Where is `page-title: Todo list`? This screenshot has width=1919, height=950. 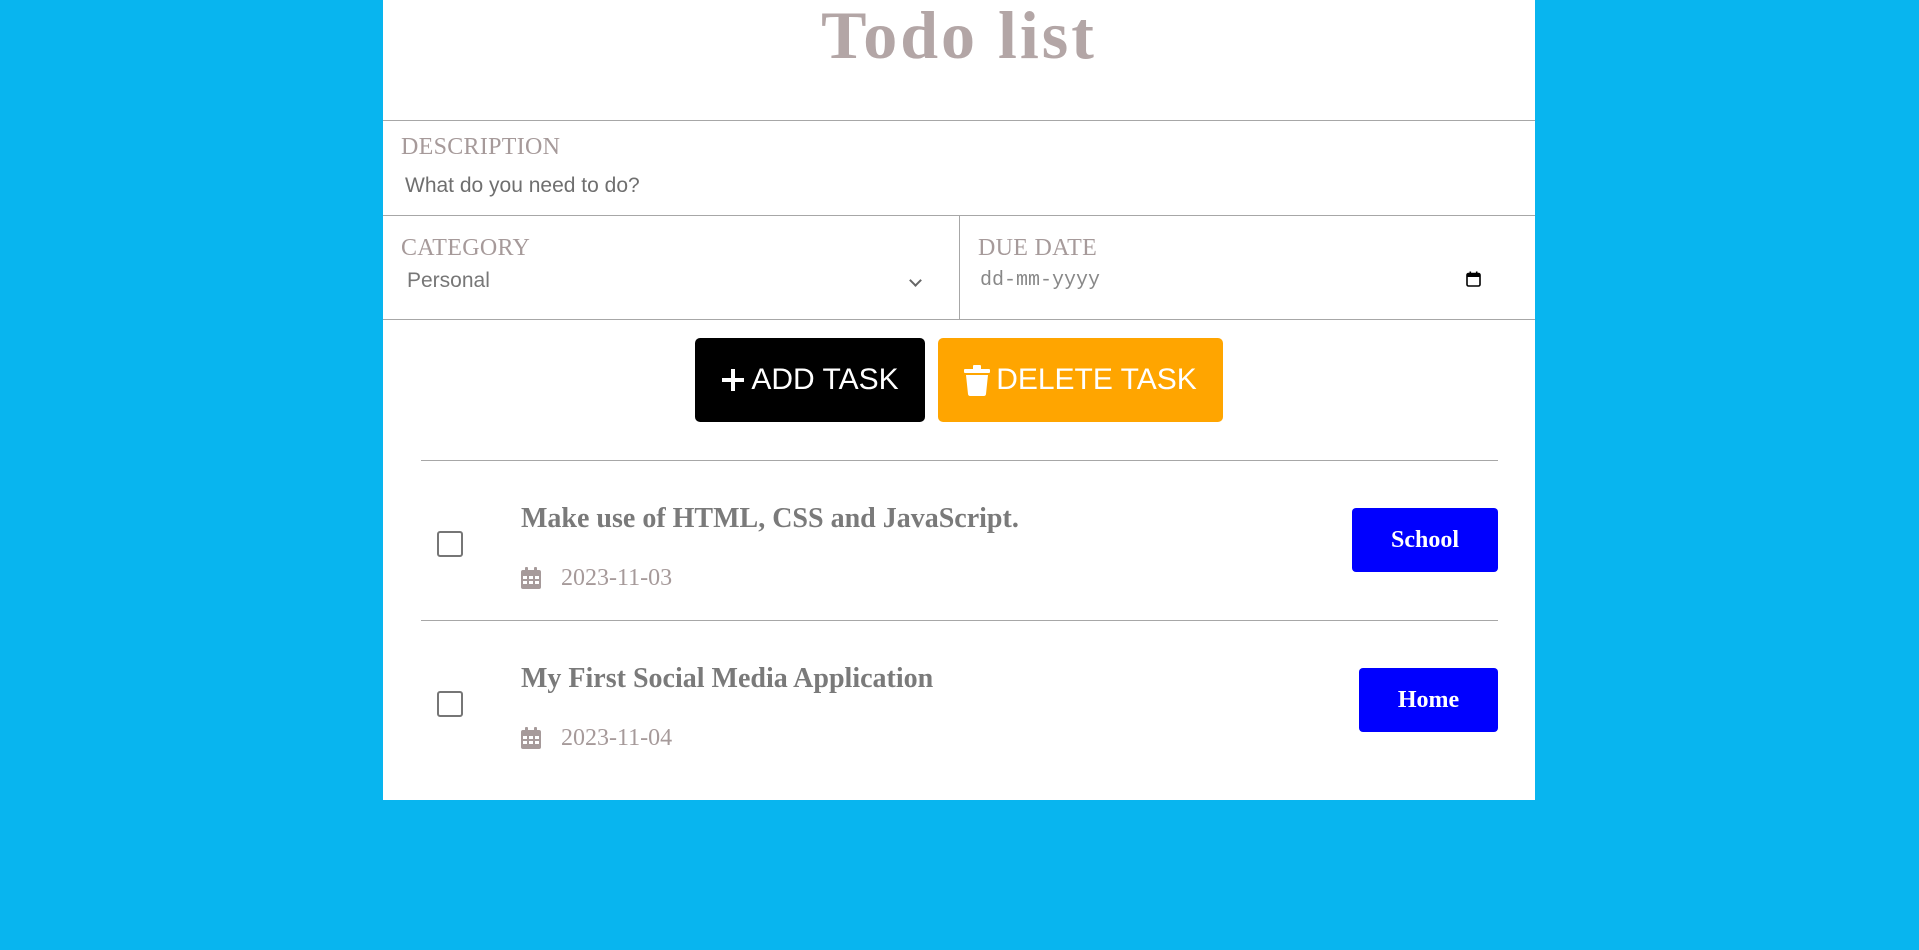 page-title: Todo list is located at coordinates (959, 36).